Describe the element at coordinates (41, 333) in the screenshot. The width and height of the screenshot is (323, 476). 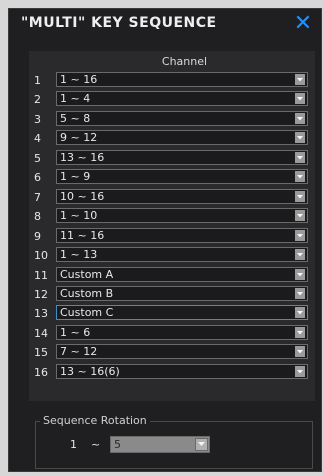
I see `channel-row-number: 14` at that location.